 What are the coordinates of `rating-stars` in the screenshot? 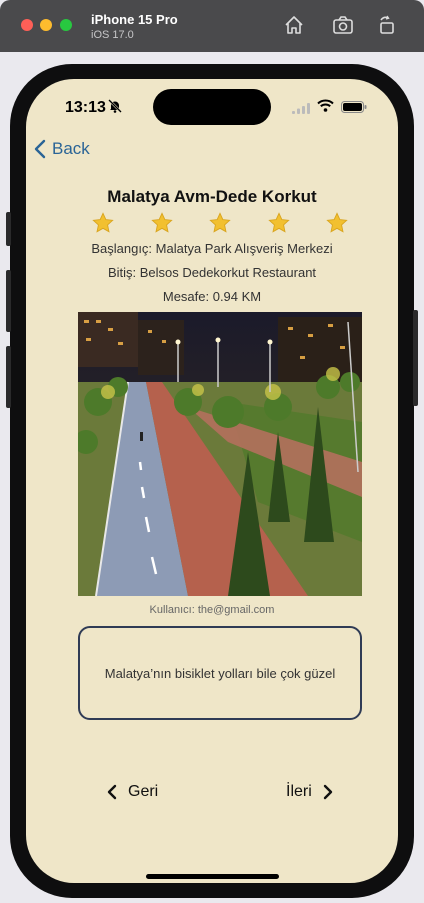 It's located at (220, 223).